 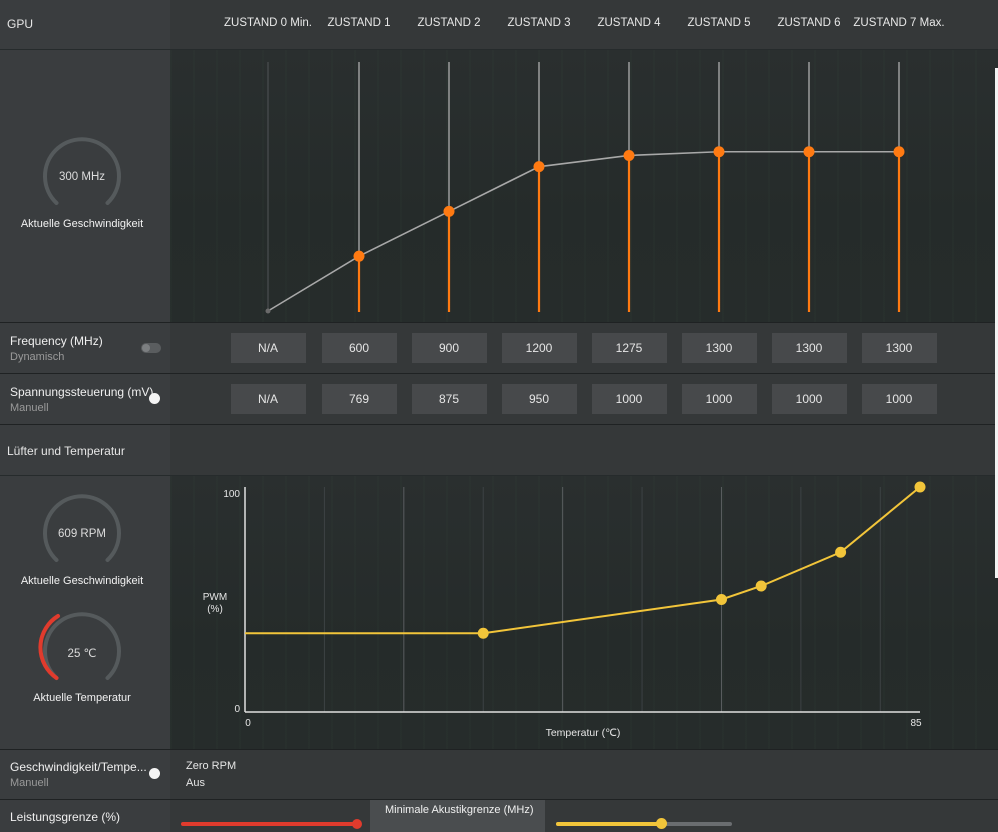 What do you see at coordinates (231, 494) in the screenshot?
I see `fan-y-tick-max: 100` at bounding box center [231, 494].